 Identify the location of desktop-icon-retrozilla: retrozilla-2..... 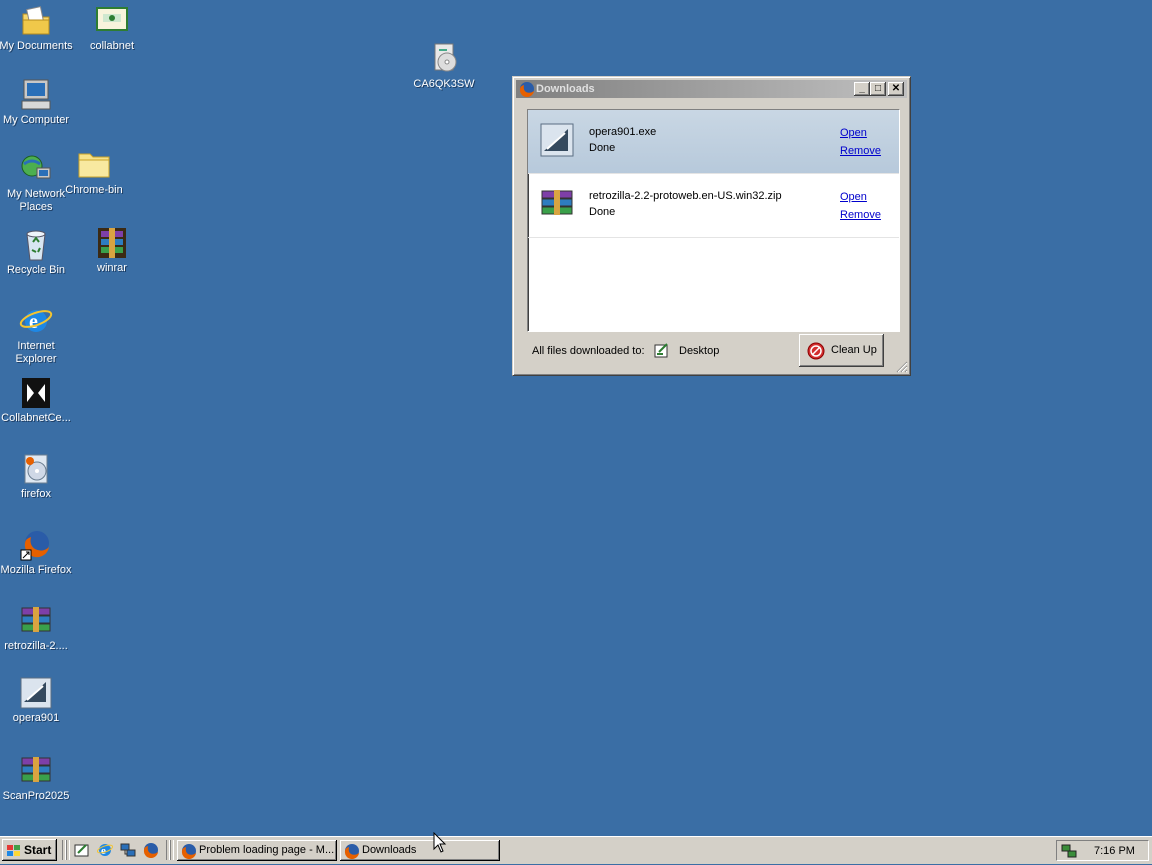
(37, 628).